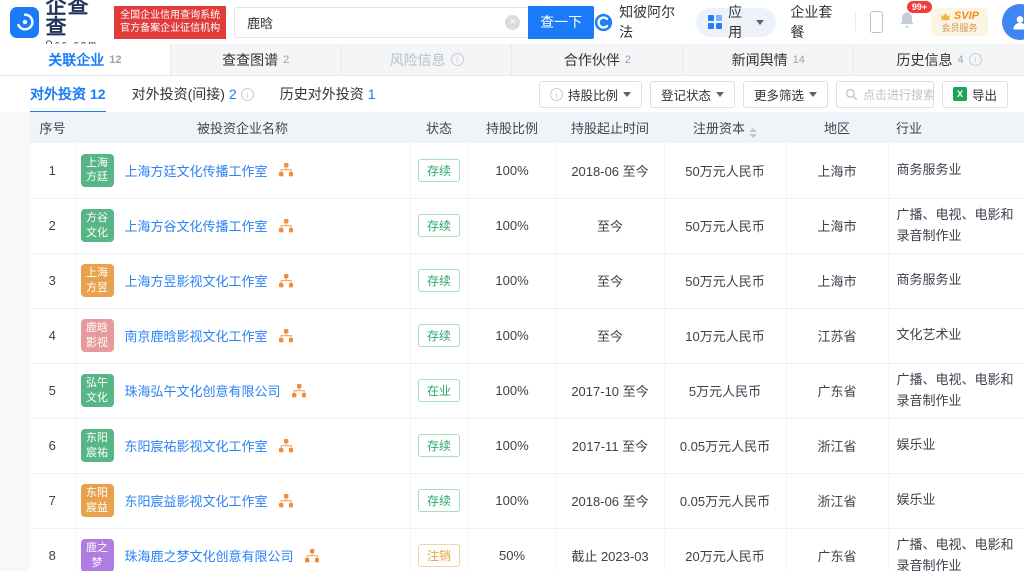  What do you see at coordinates (97, 555) in the screenshot?
I see `company-avatar: 鹿之梦` at bounding box center [97, 555].